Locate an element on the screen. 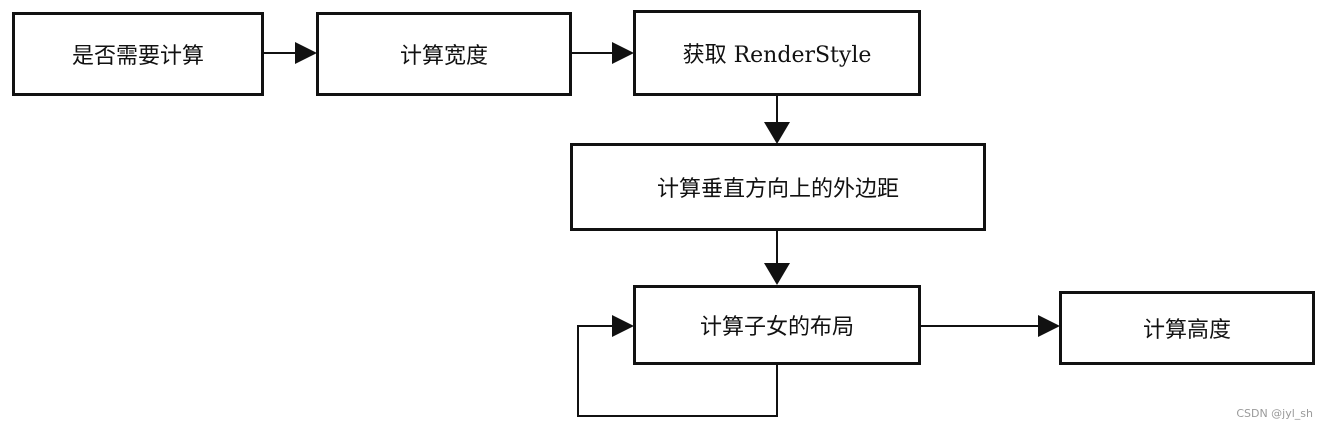 The image size is (1327, 432). step-children-layout: 计算子女的布局 is located at coordinates (777, 325).